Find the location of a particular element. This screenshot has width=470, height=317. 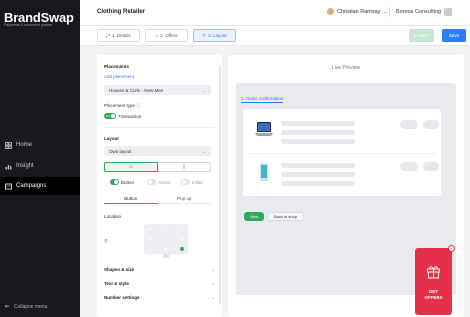

style-tabs: Button Pop up is located at coordinates (157, 199).